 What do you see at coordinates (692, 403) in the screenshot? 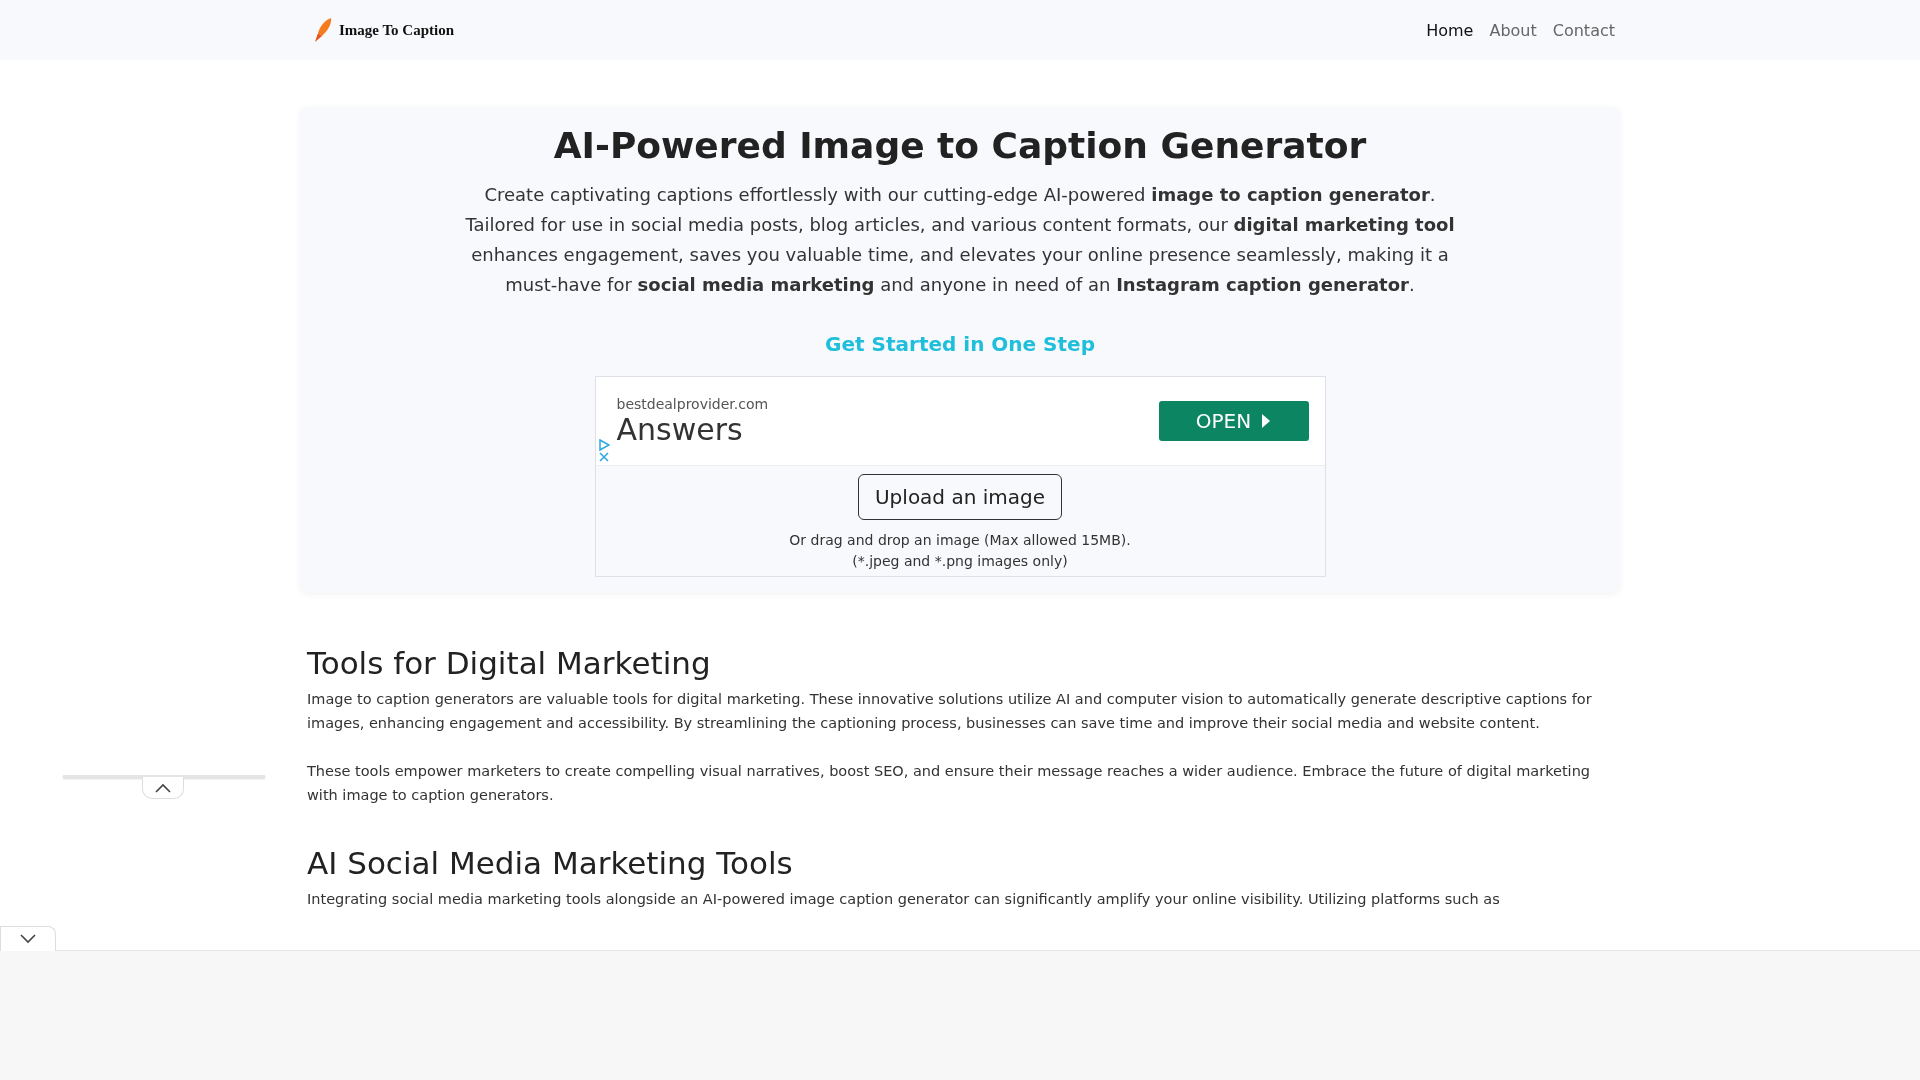
I see `ad-domain: bestdealprovider.com` at bounding box center [692, 403].